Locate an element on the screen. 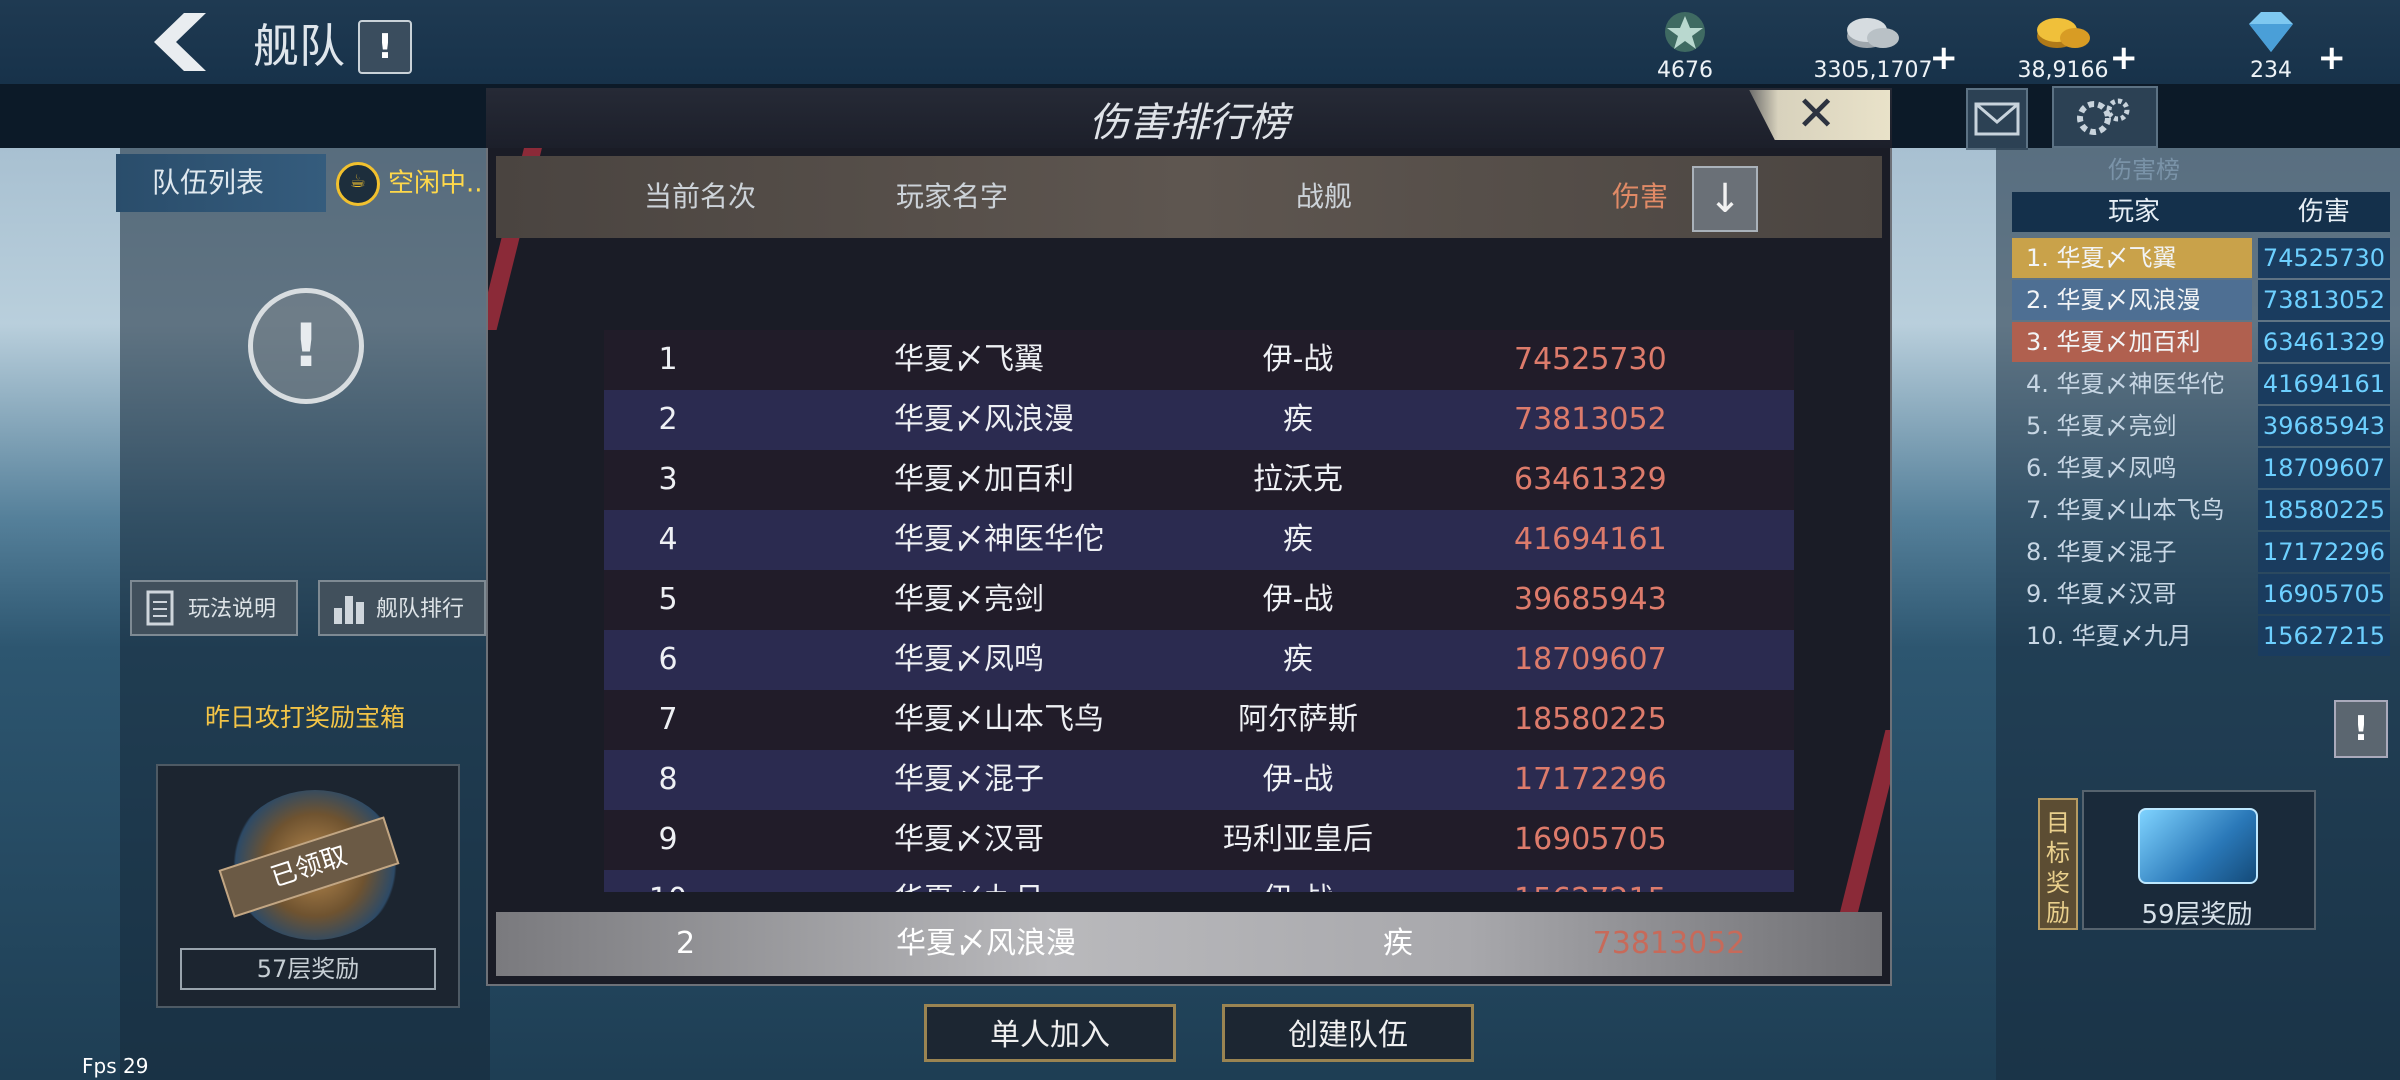 The height and width of the screenshot is (1080, 2400). my-ship: 疾 is located at coordinates (1398, 943).